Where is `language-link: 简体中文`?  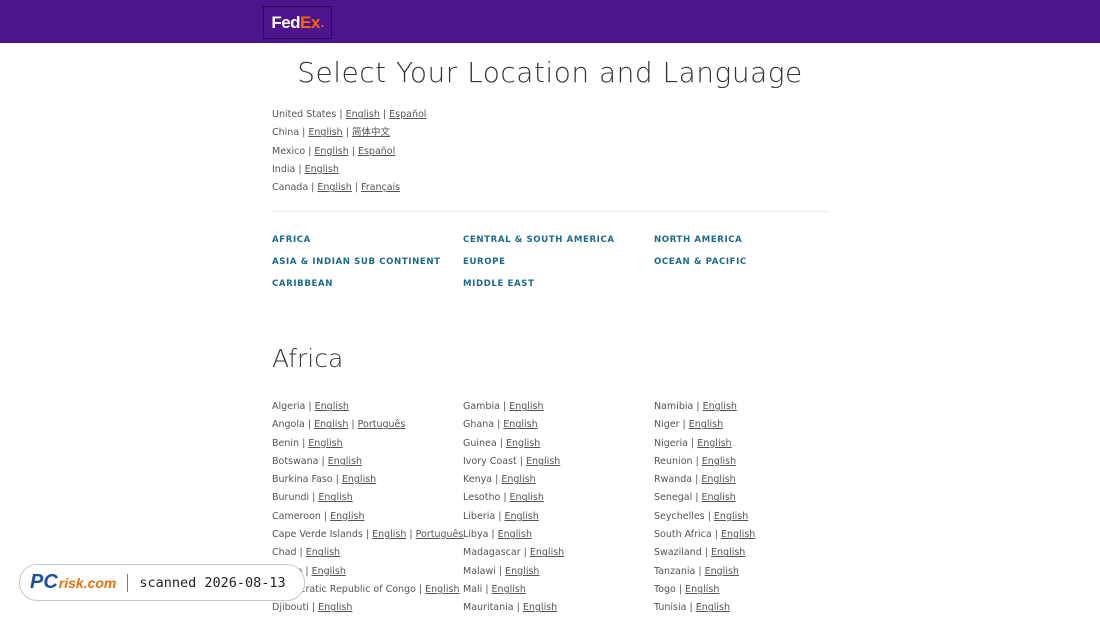 language-link: 简体中文 is located at coordinates (371, 132).